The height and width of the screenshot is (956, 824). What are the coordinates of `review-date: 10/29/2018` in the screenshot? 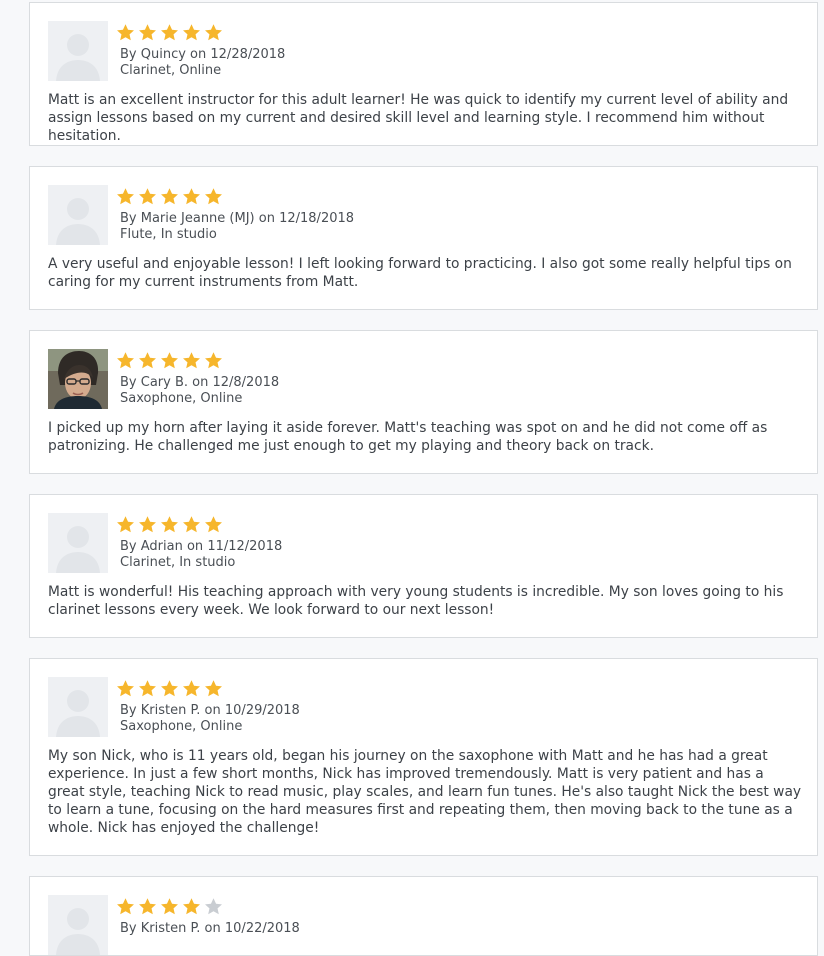 It's located at (262, 710).